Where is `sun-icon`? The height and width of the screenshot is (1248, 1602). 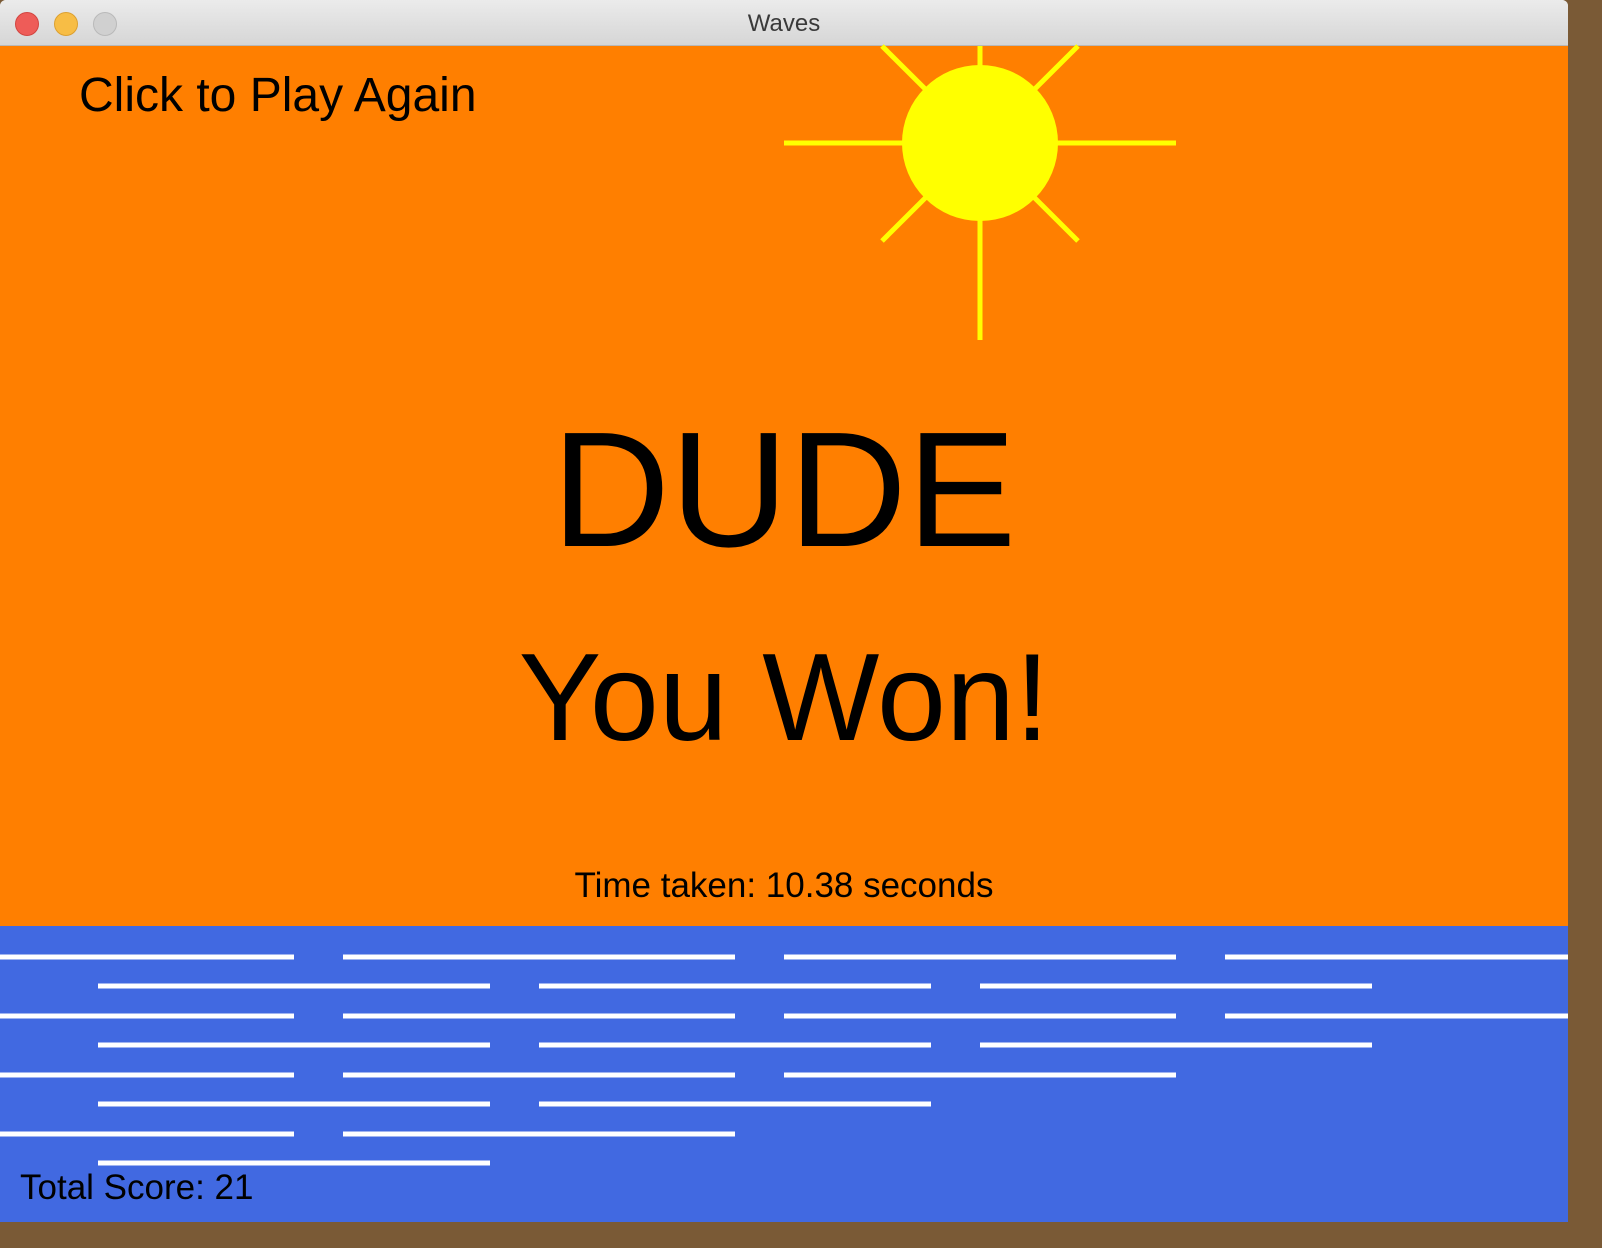
sun-icon is located at coordinates (980, 192).